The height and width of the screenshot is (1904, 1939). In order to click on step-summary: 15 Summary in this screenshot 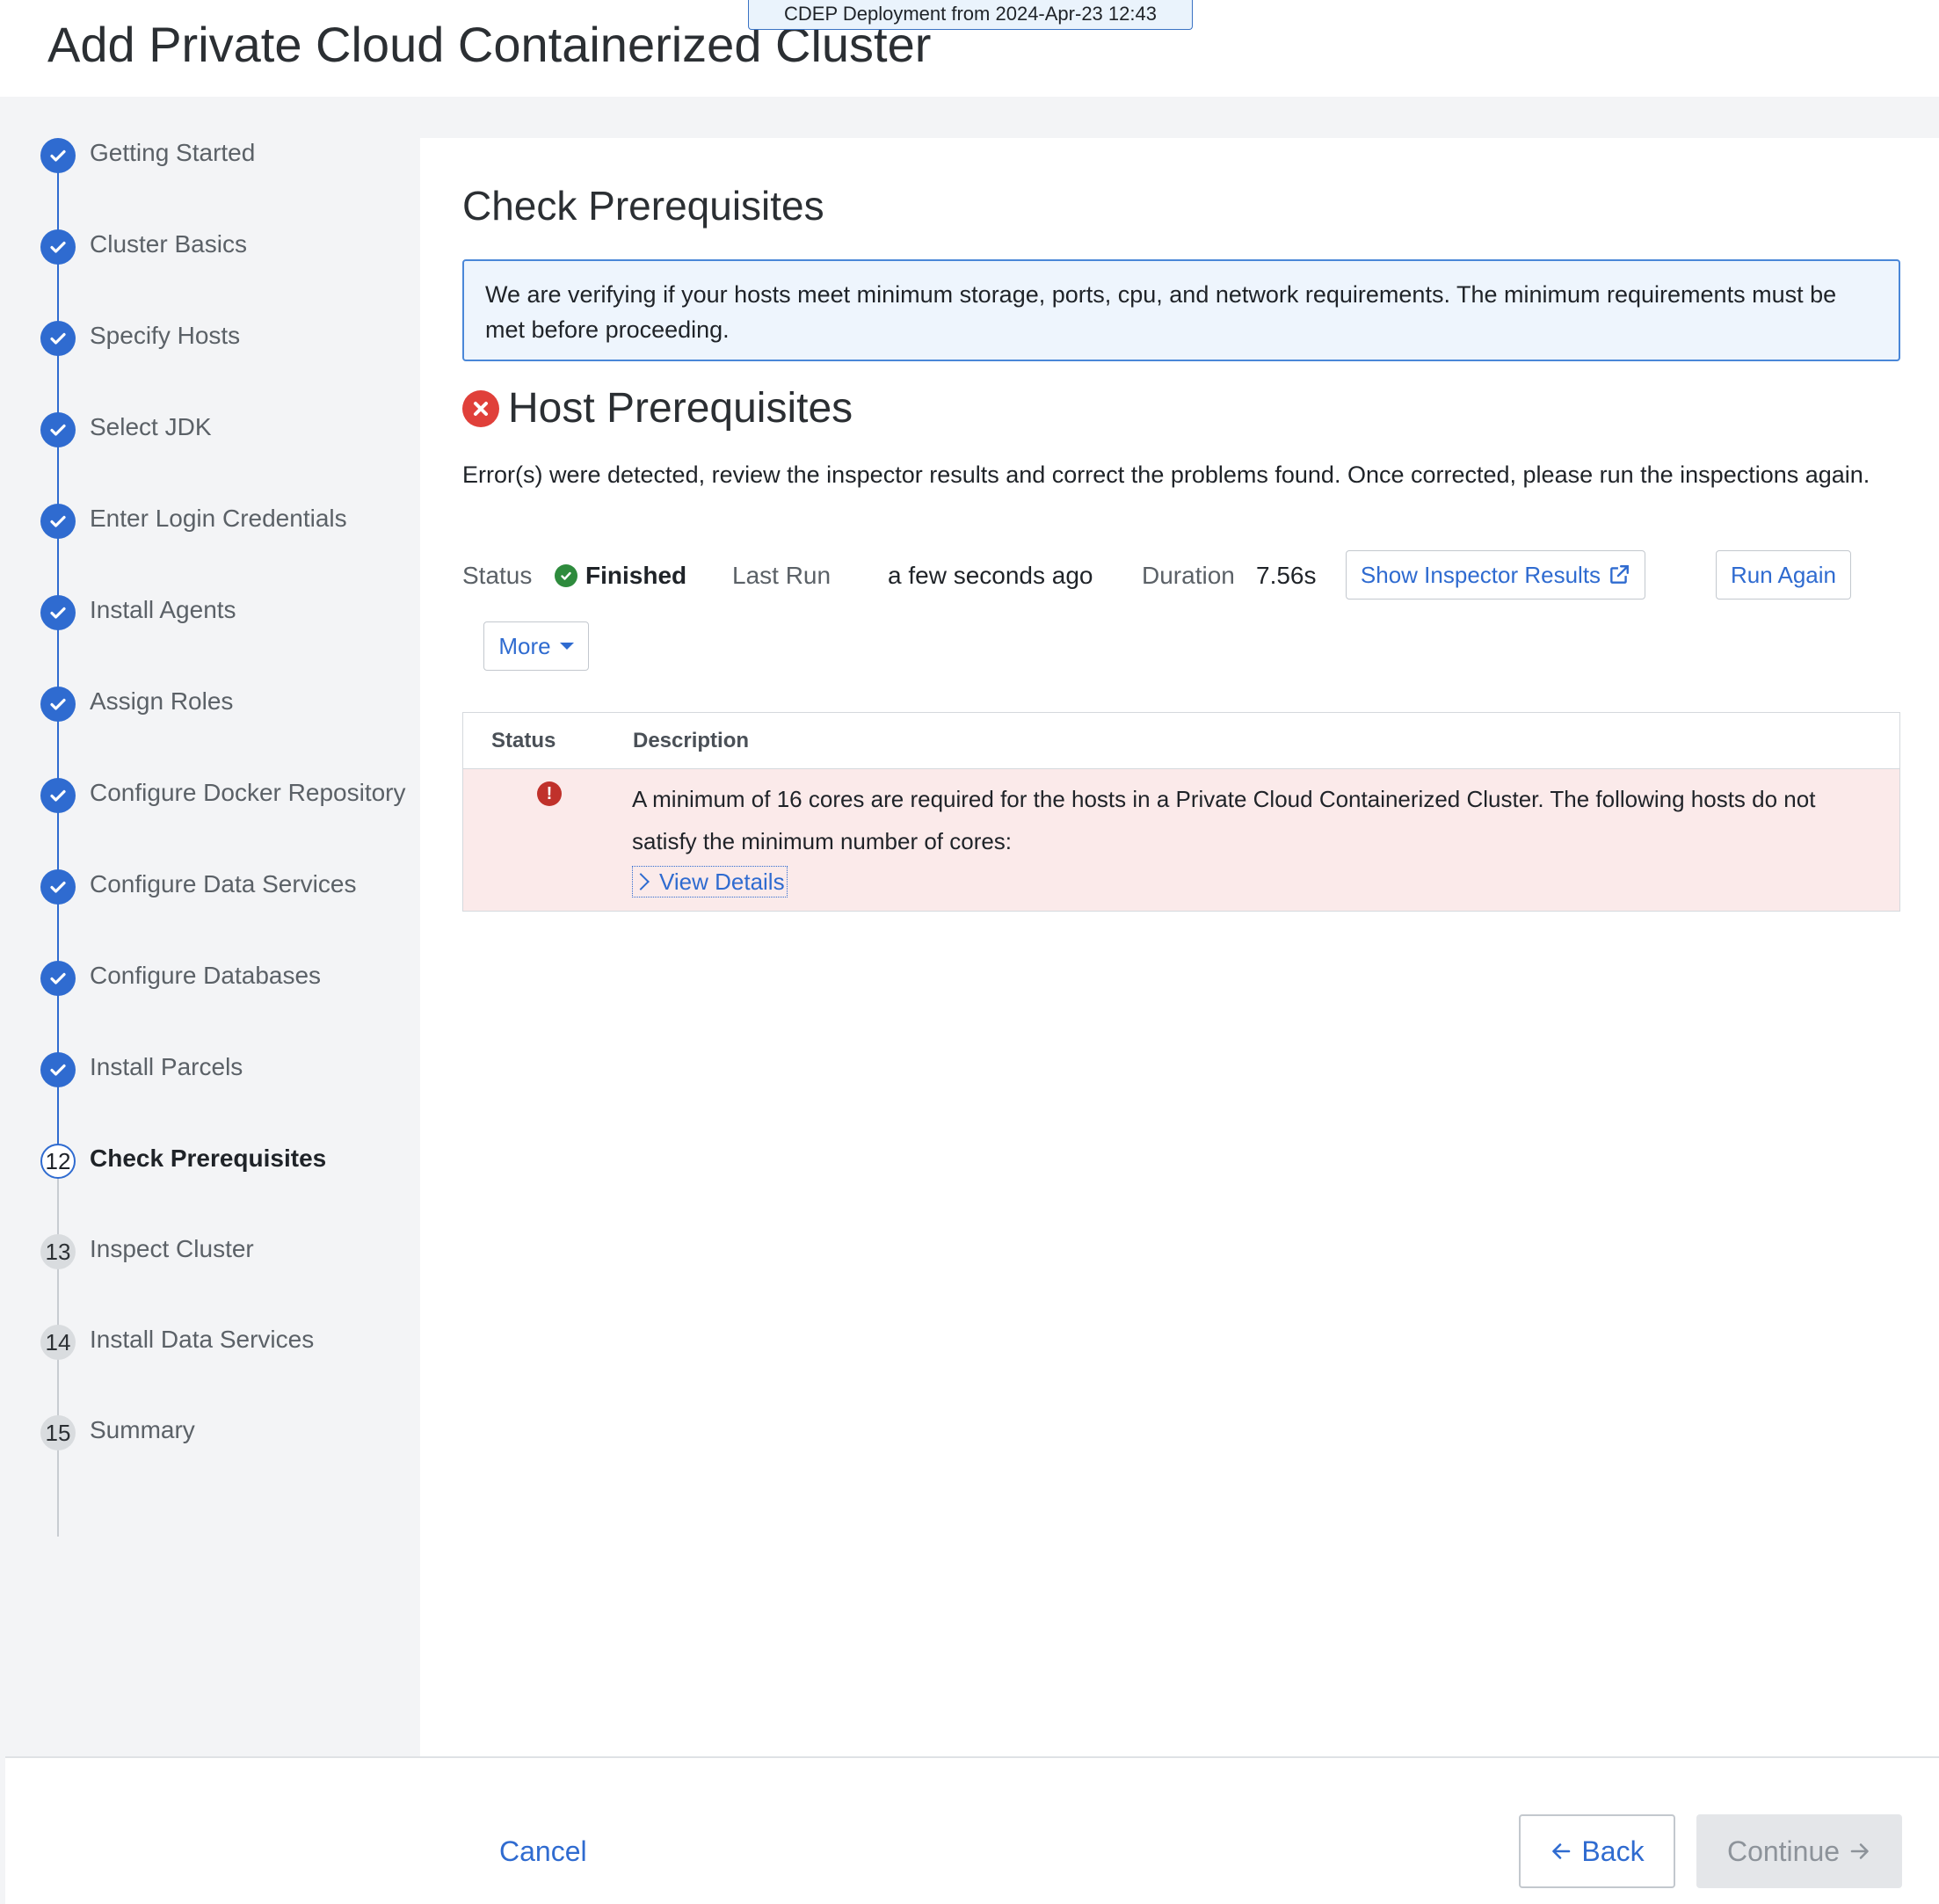, I will do `click(210, 1432)`.